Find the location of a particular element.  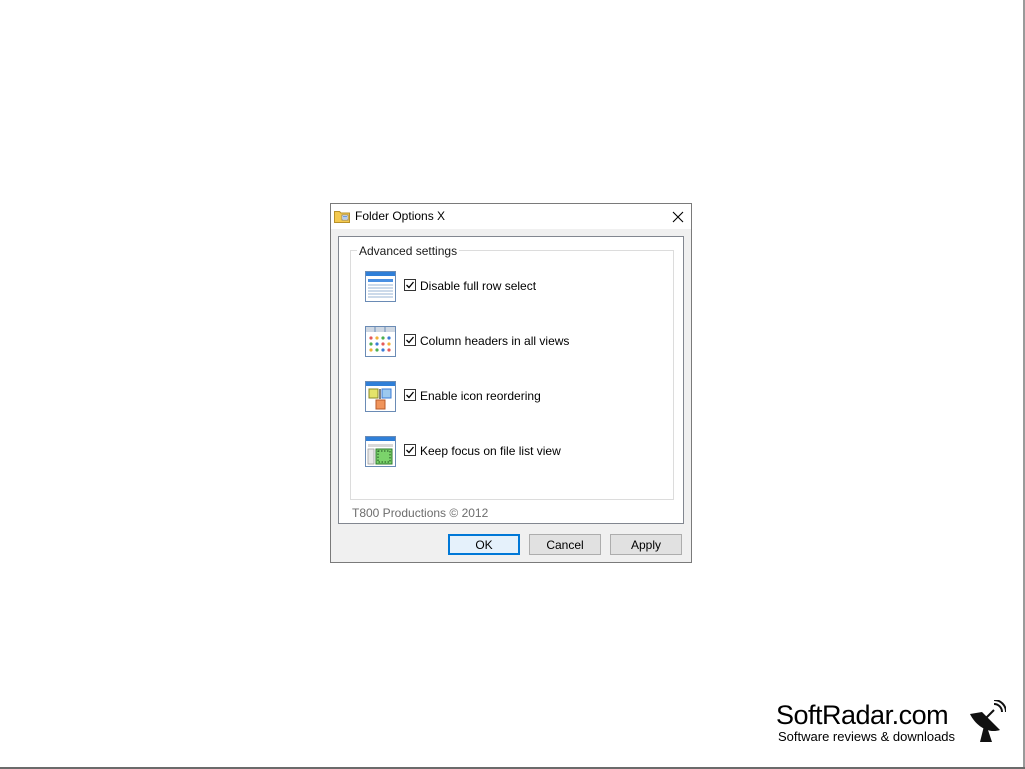

checkbox-enable-icon-reordering is located at coordinates (410, 395).